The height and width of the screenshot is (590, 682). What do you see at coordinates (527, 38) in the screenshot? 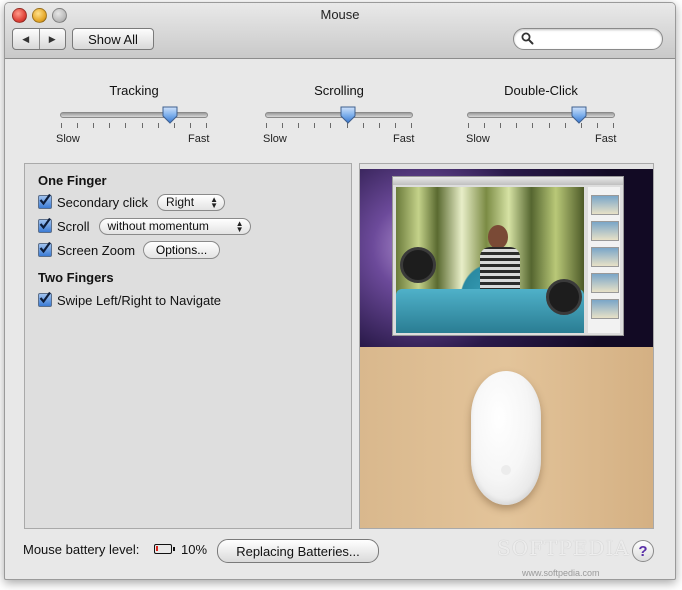
I see `search-icon` at bounding box center [527, 38].